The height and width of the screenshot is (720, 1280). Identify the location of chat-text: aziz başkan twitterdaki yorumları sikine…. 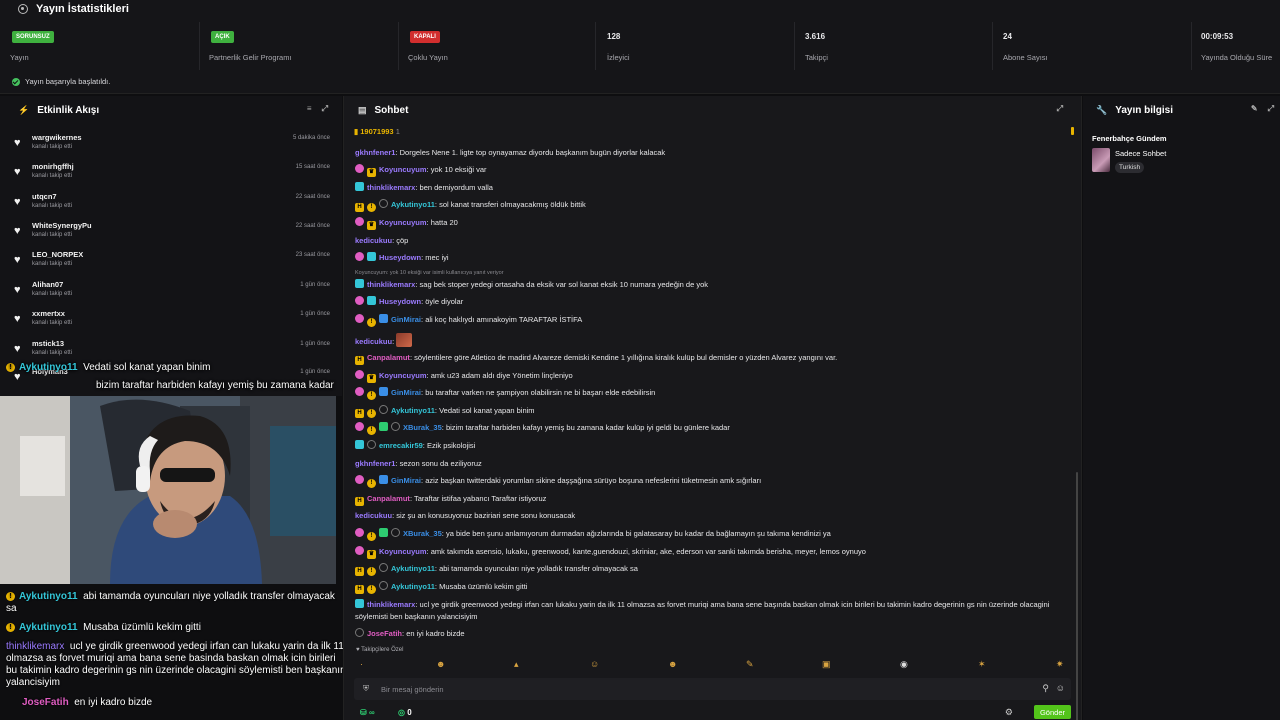
(593, 480).